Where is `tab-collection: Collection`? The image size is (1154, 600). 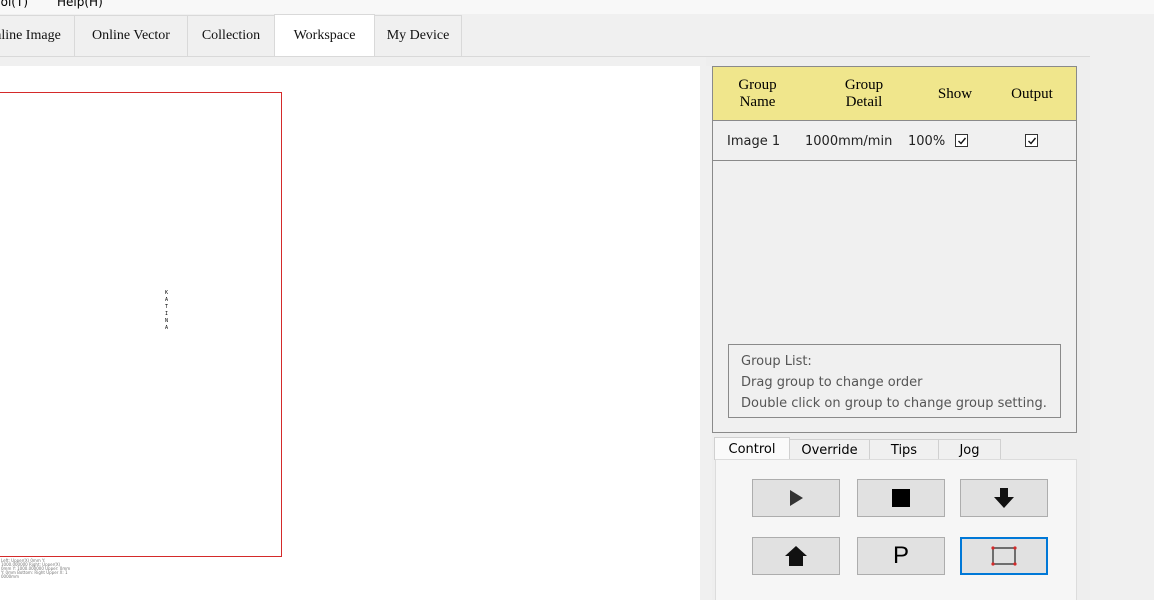 tab-collection: Collection is located at coordinates (231, 35).